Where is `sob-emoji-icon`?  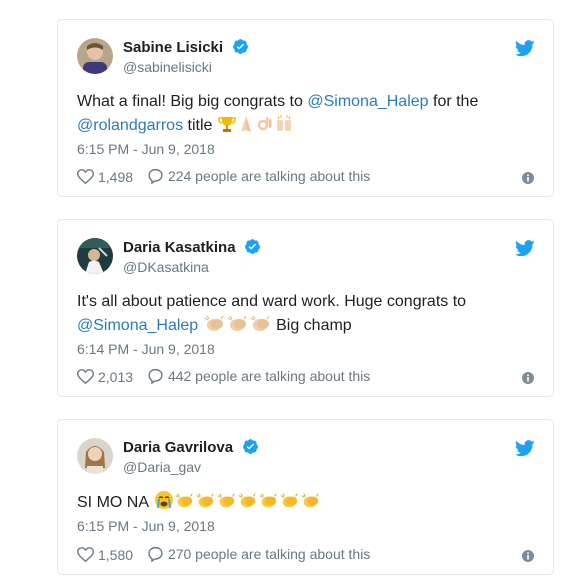 sob-emoji-icon is located at coordinates (164, 504).